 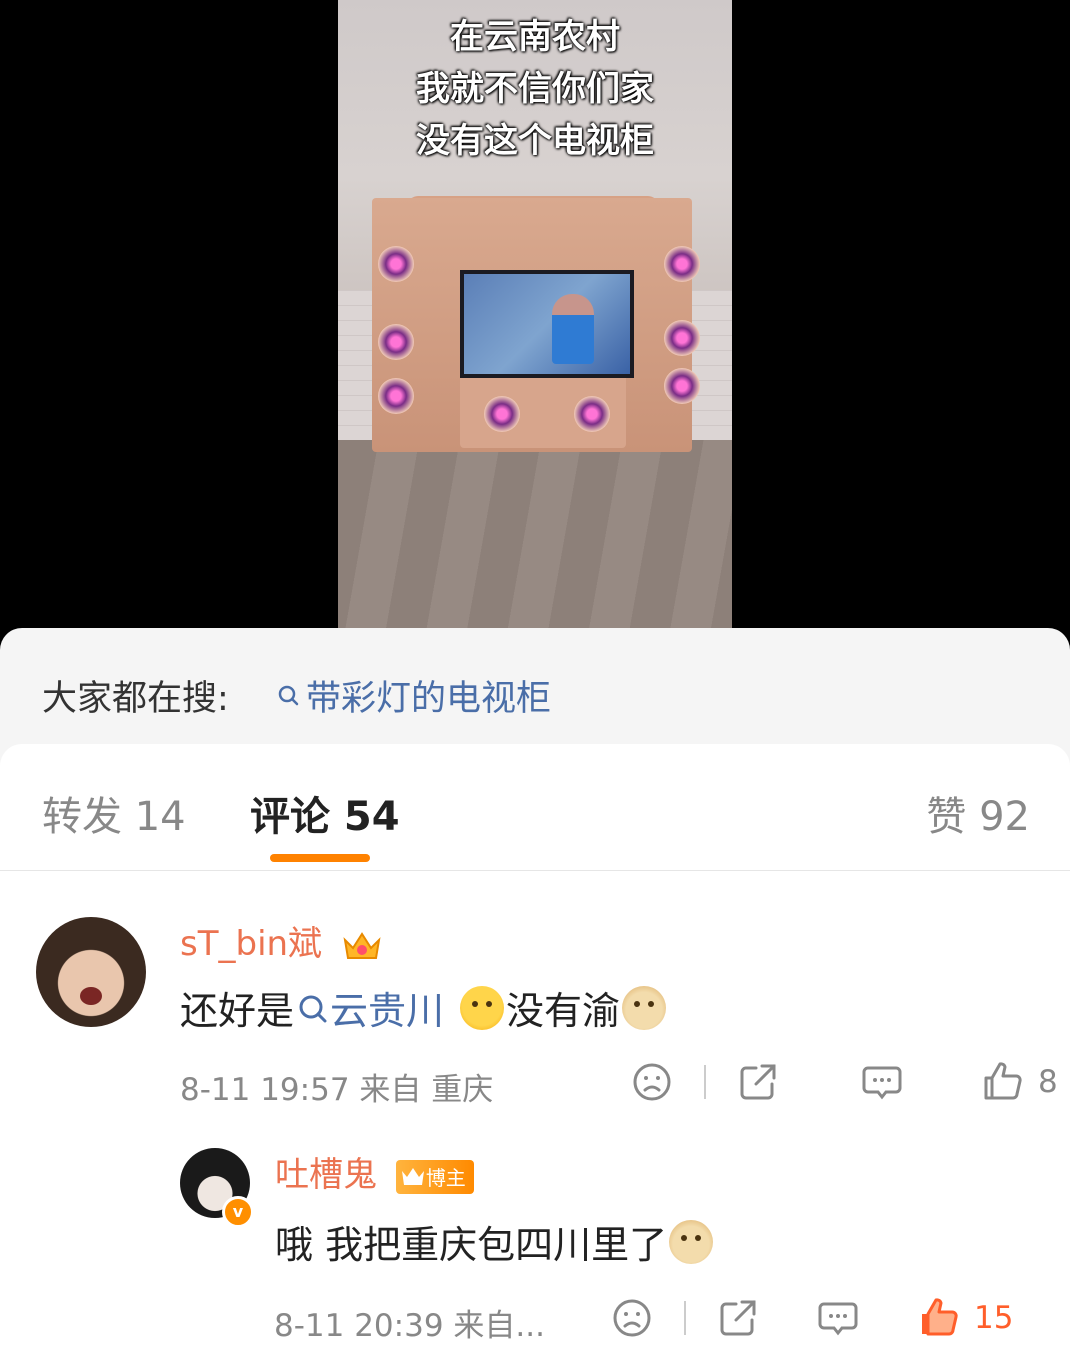 What do you see at coordinates (387, 1011) in the screenshot?
I see `topic-link-text: 云贵川` at bounding box center [387, 1011].